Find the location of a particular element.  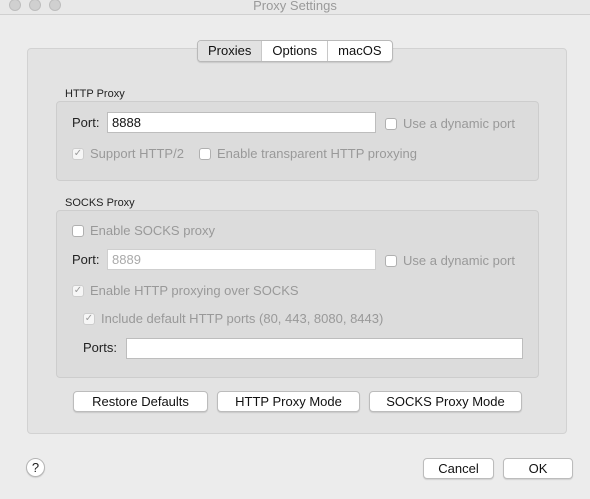

enable-socks-label: Enable SOCKS proxy is located at coordinates (153, 230).